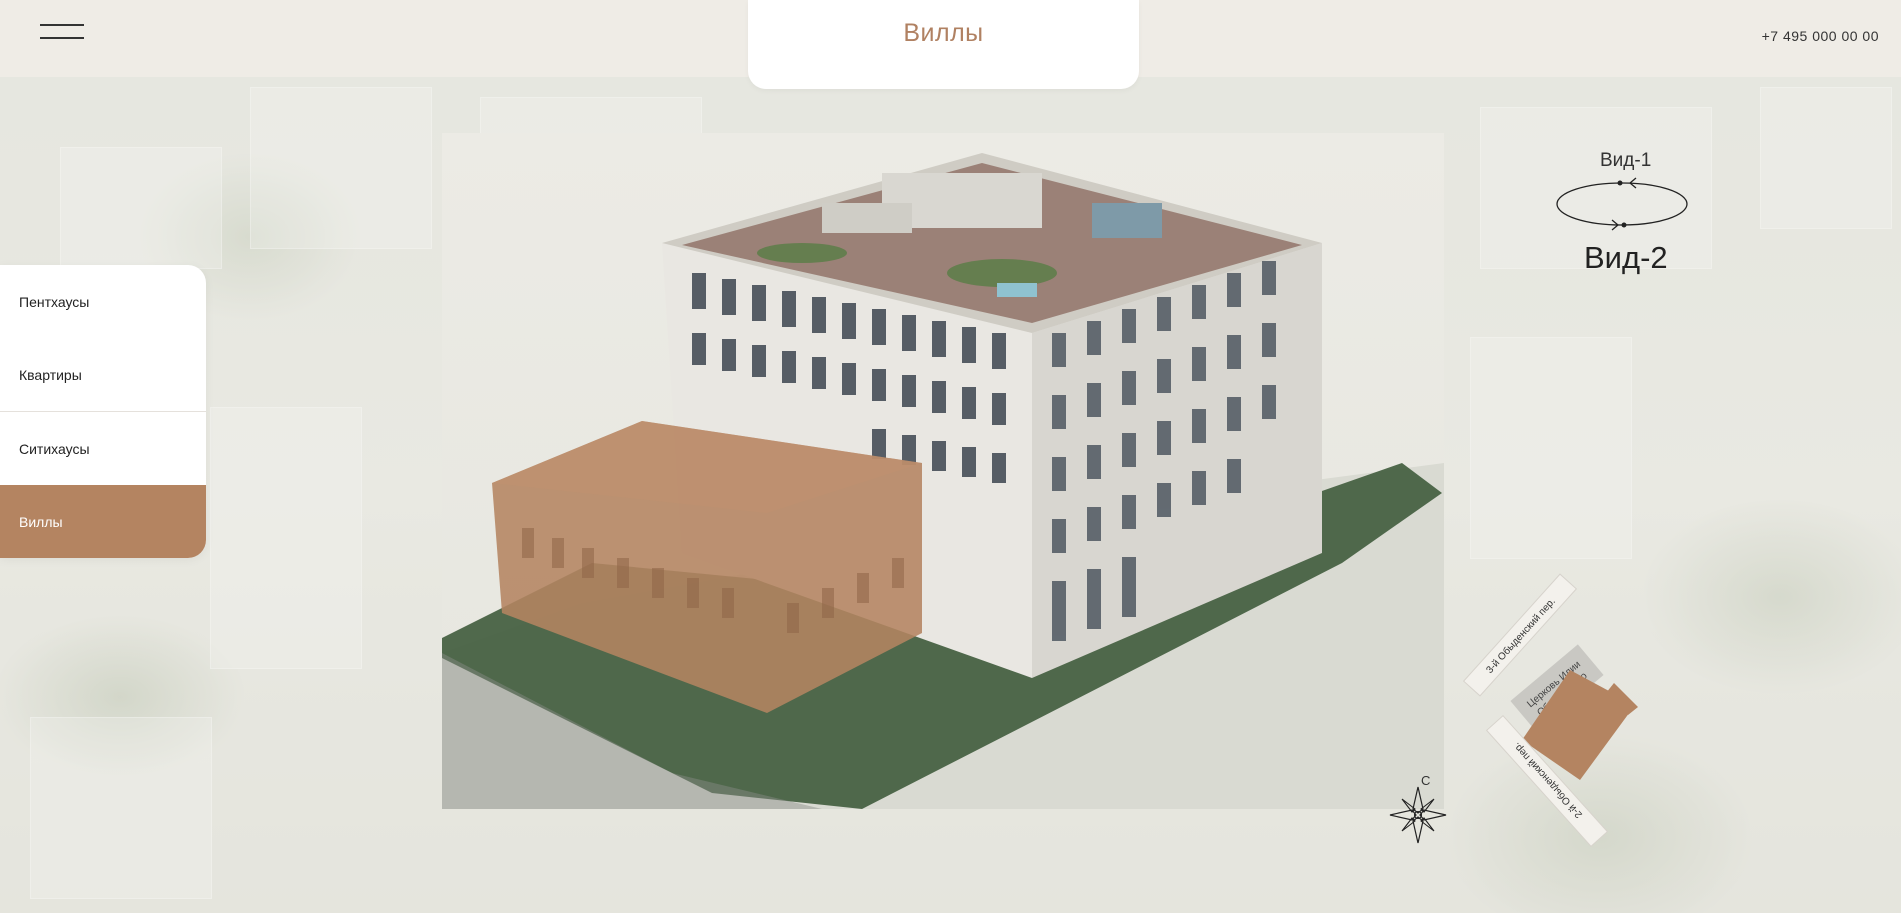 This screenshot has height=913, width=1901. Describe the element at coordinates (1626, 257) in the screenshot. I see `view-2-label: Вид-2` at that location.